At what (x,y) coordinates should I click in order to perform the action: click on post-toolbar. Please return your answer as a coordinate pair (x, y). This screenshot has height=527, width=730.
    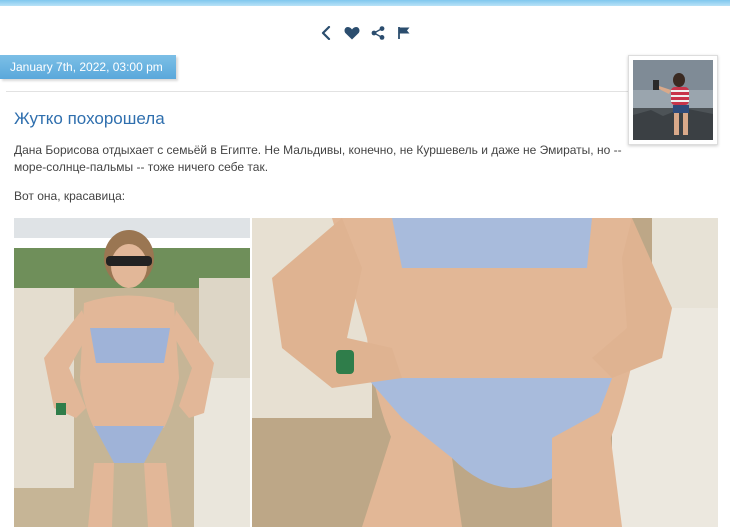
    Looking at the image, I should click on (368, 33).